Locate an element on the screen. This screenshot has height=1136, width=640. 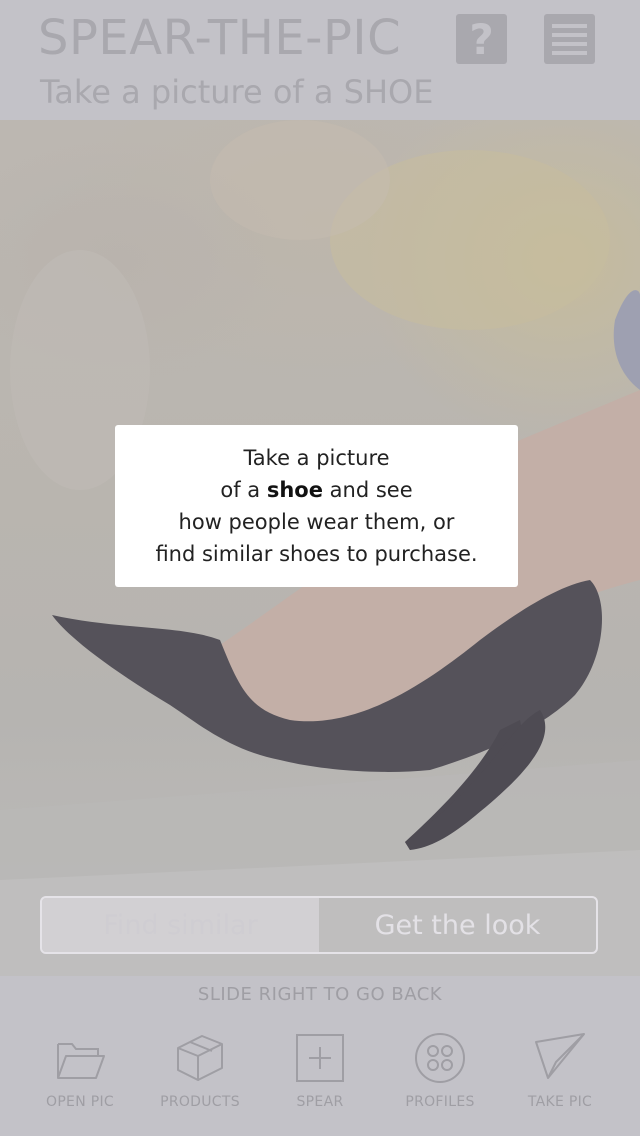
question-icon: ? is located at coordinates (481, 39).